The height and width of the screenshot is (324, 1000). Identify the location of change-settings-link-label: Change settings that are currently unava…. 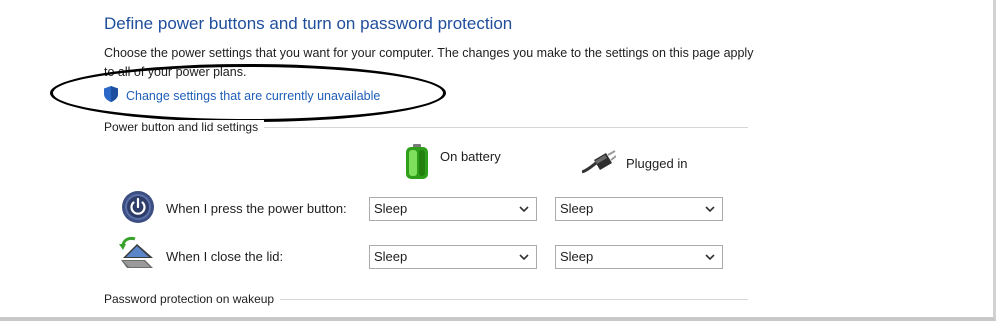
(253, 95).